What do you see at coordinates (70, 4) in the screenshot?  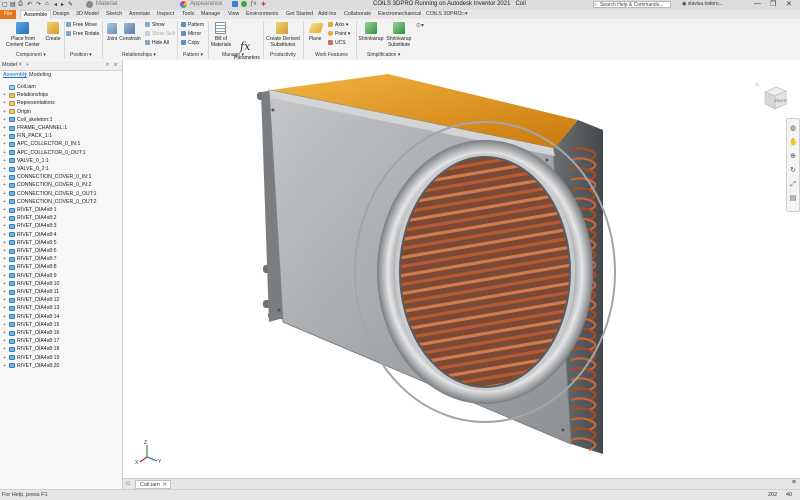 I see `update-icon: ✎` at bounding box center [70, 4].